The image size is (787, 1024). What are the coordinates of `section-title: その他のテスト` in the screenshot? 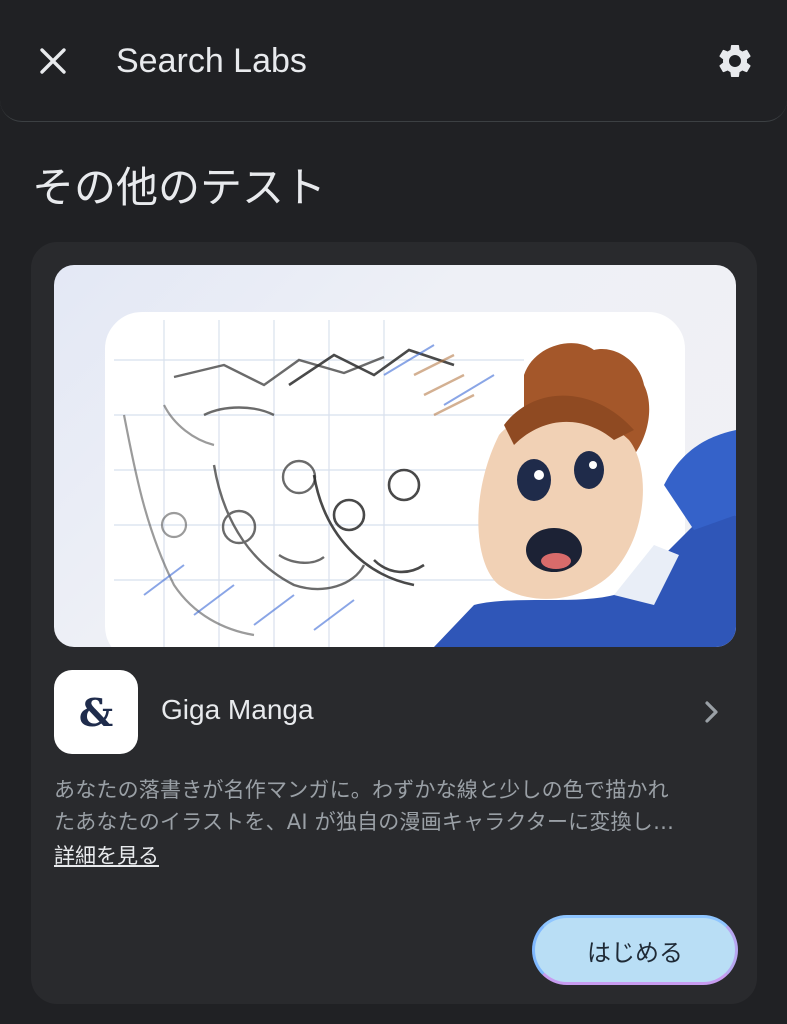 It's located at (179, 187).